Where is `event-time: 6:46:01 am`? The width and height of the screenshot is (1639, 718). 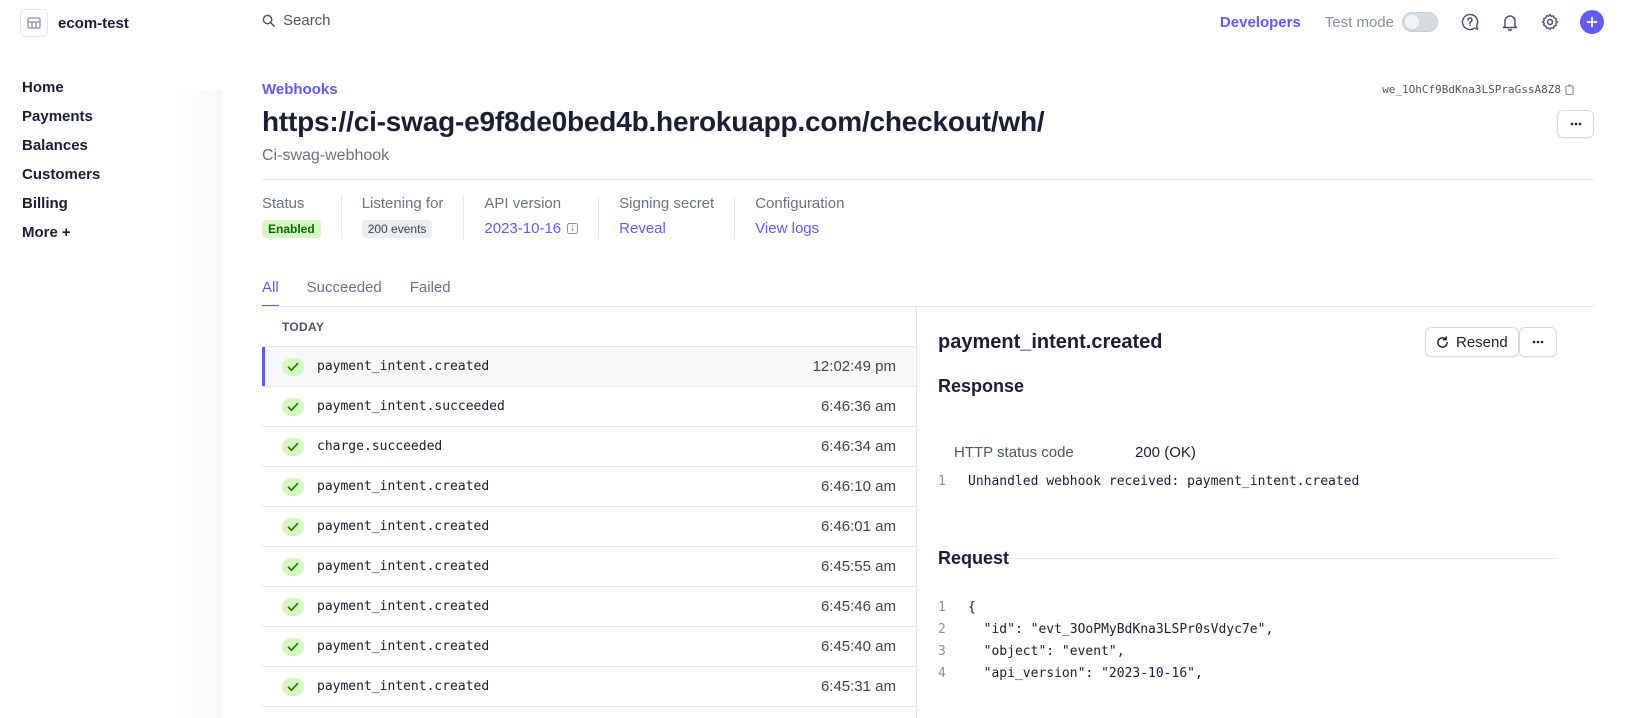 event-time: 6:46:01 am is located at coordinates (858, 526).